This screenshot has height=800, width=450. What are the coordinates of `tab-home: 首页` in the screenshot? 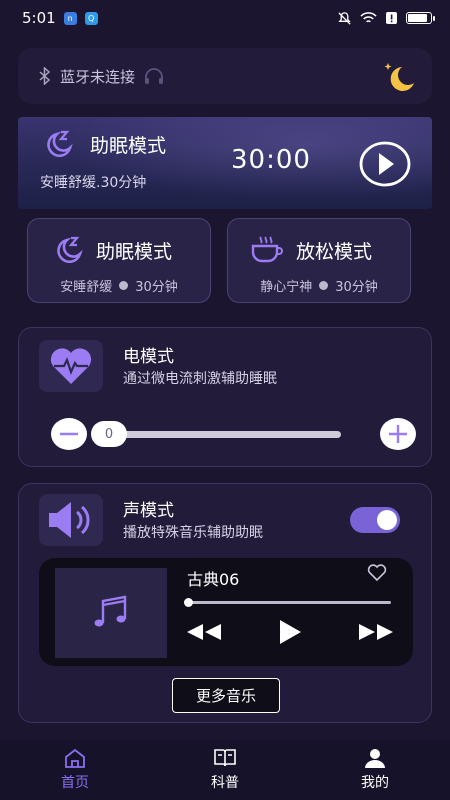 It's located at (75, 770).